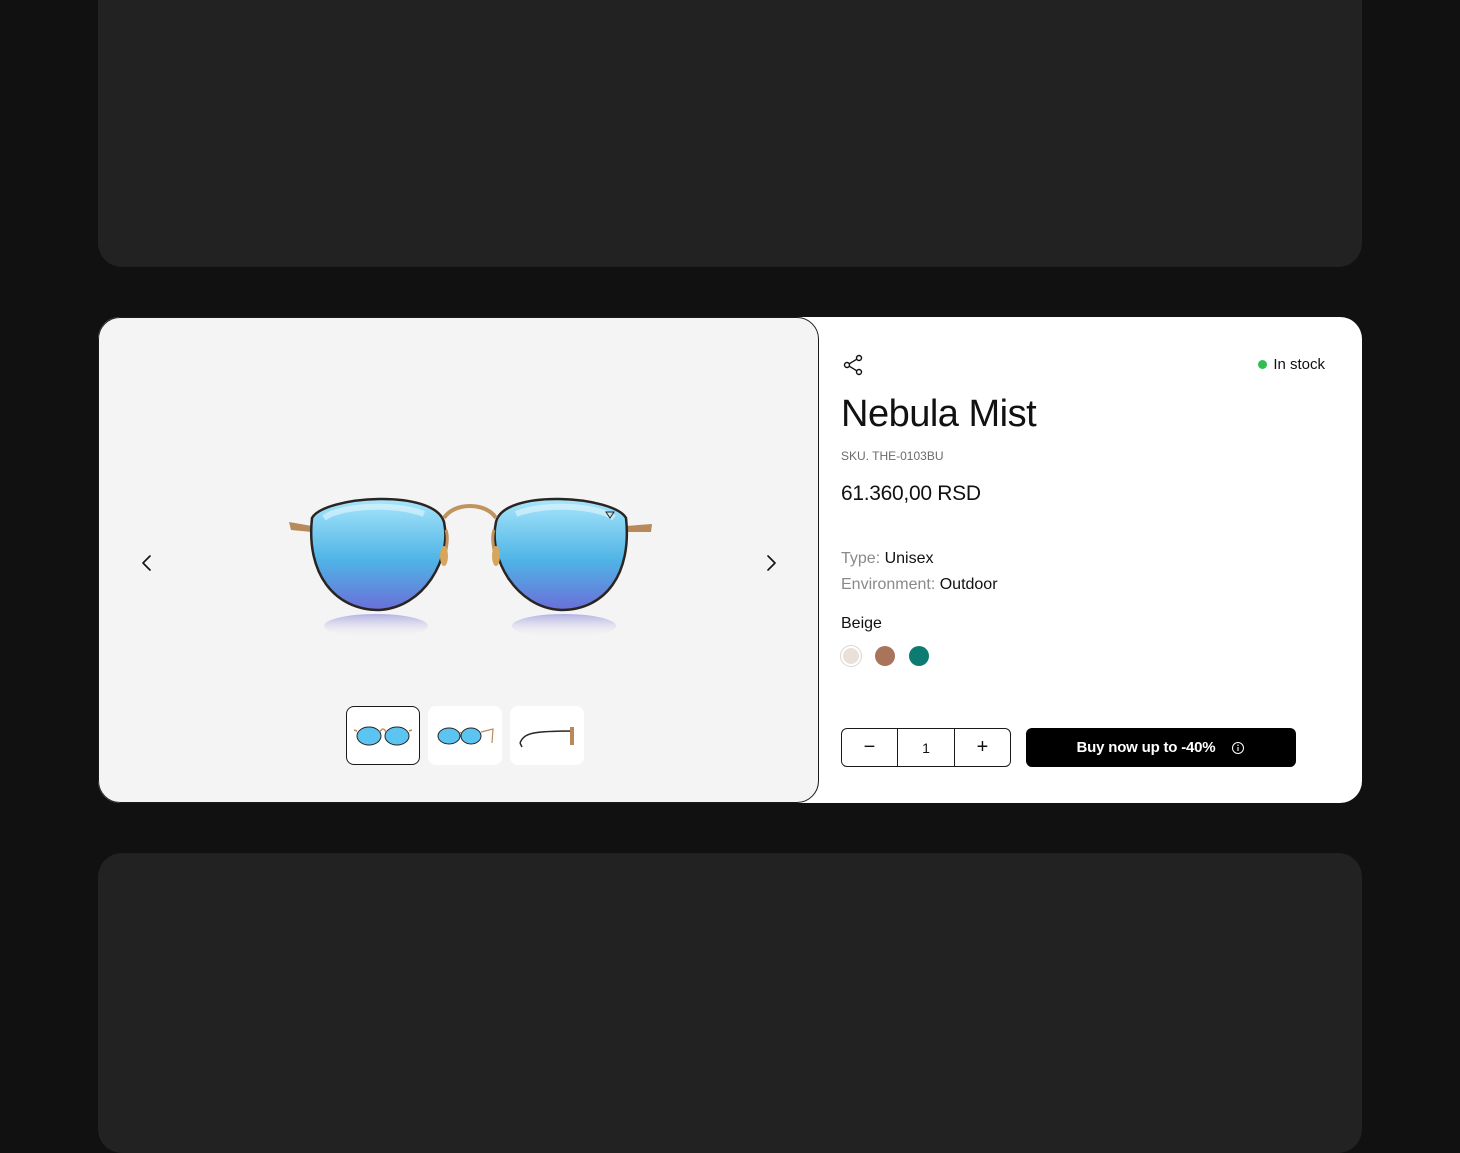 The image size is (1460, 1153). What do you see at coordinates (861, 623) in the screenshot?
I see `selected-color-name: Beige` at bounding box center [861, 623].